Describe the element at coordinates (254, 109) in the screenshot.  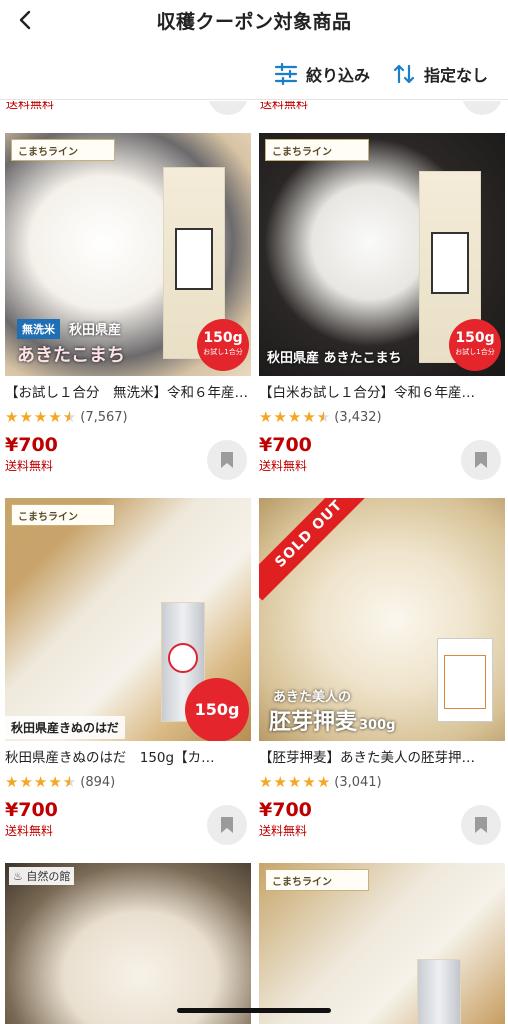
I see `previous-row-fragment: 送料無料 送料無料` at that location.